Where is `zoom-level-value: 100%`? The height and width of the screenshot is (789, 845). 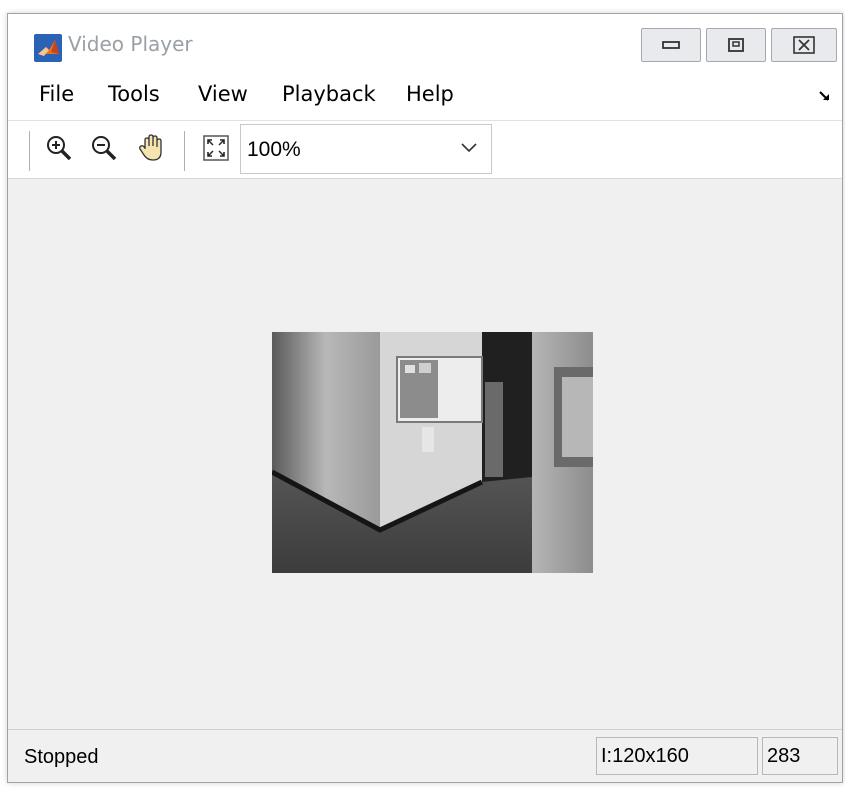 zoom-level-value: 100% is located at coordinates (274, 149).